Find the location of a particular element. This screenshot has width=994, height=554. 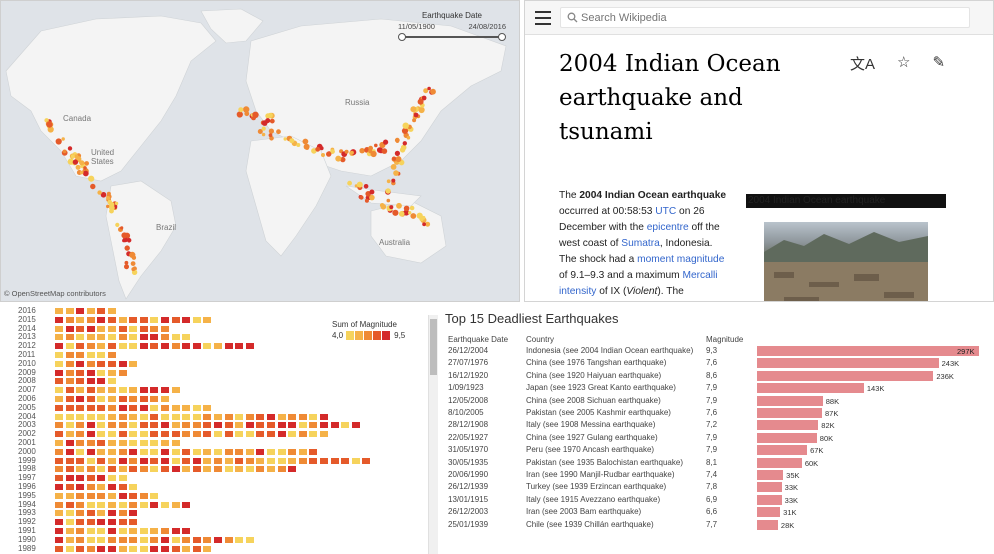

timeline-scrollbar is located at coordinates (433, 434).